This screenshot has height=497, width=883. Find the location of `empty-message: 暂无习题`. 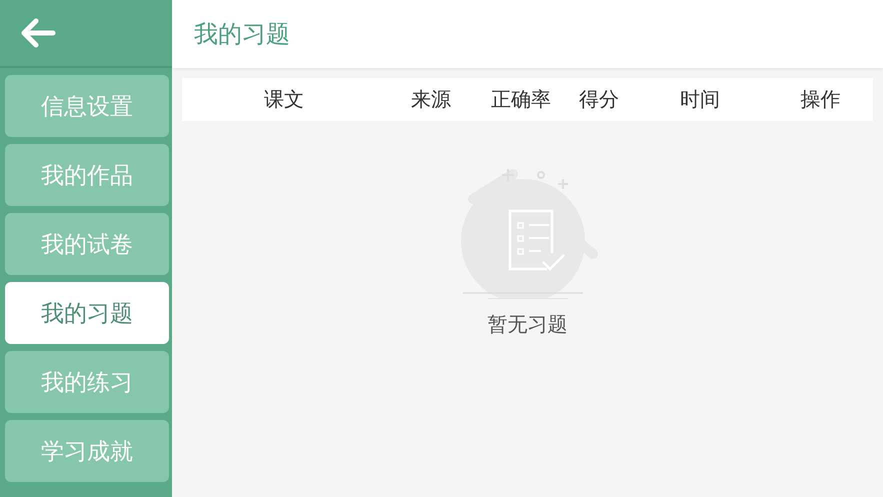

empty-message: 暂无习题 is located at coordinates (528, 324).